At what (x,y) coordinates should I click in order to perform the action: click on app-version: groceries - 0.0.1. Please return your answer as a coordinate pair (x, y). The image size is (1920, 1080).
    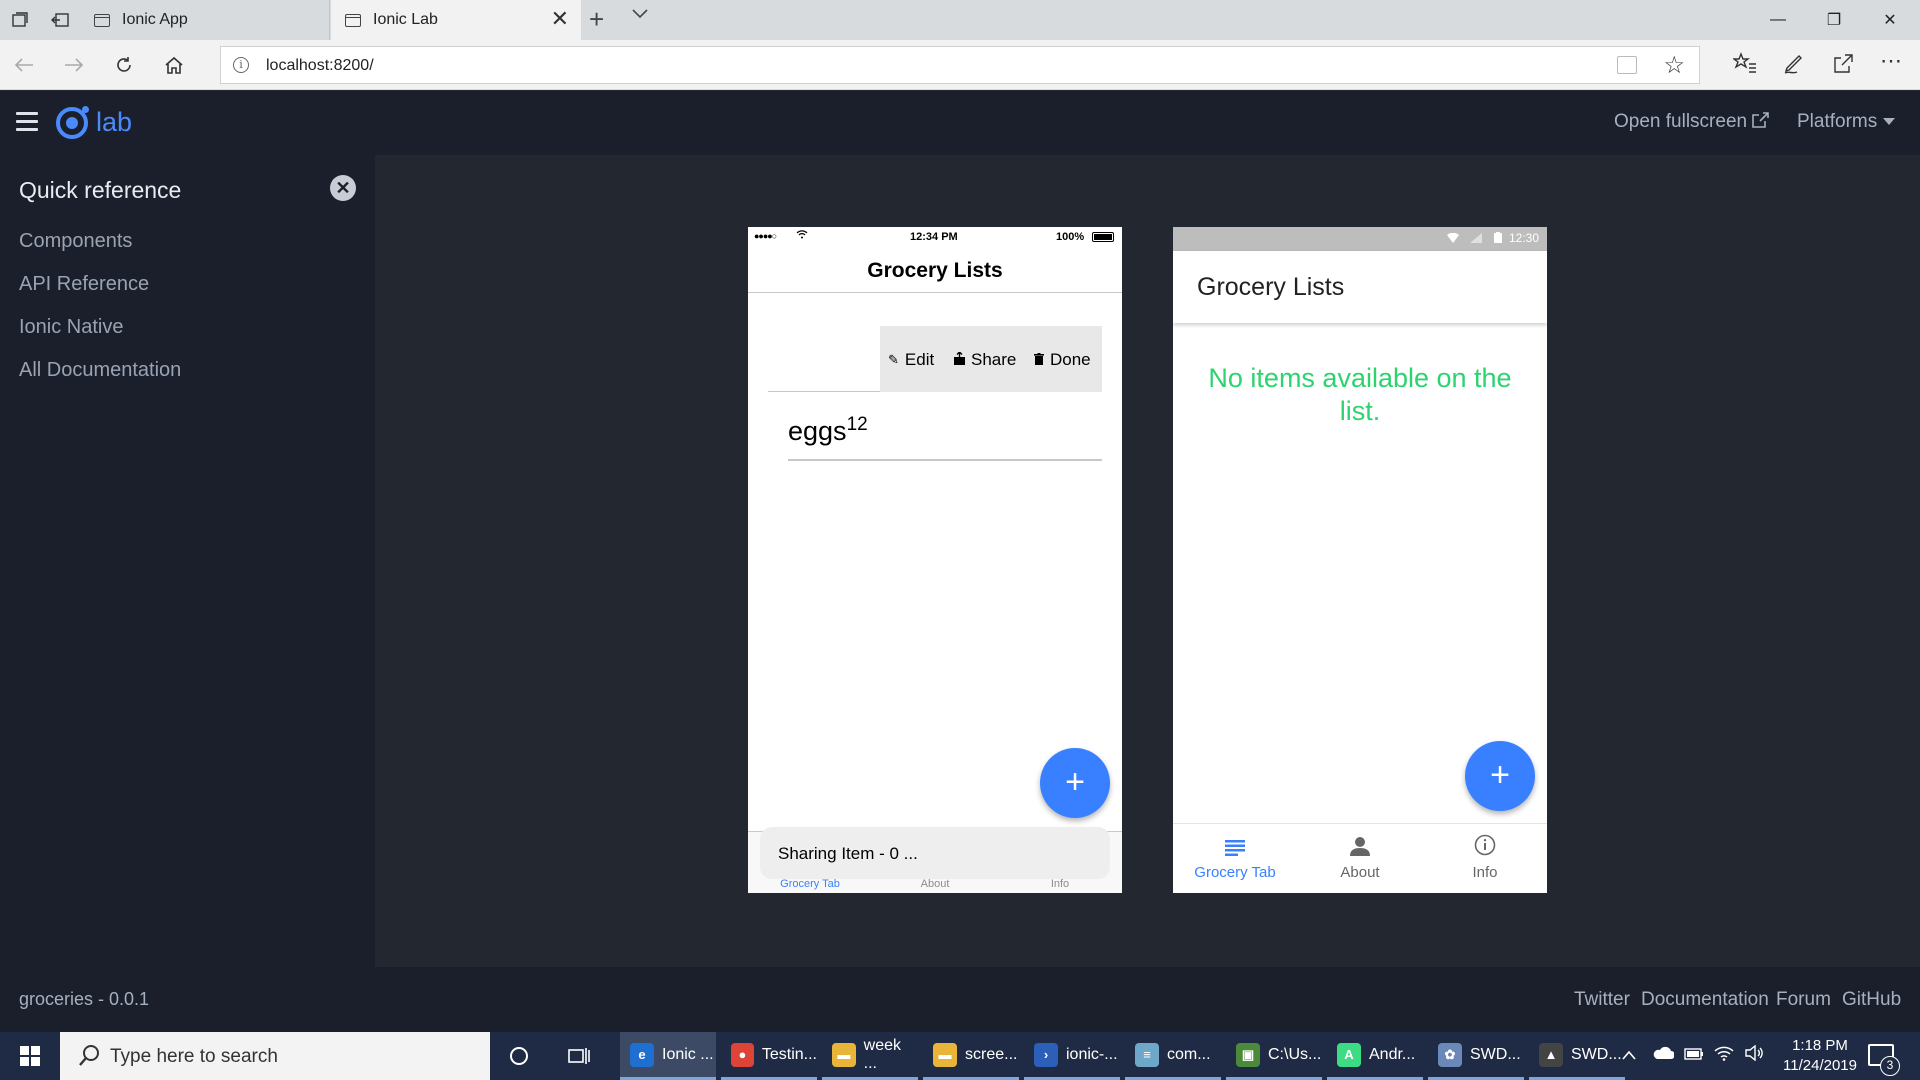
    Looking at the image, I should click on (84, 999).